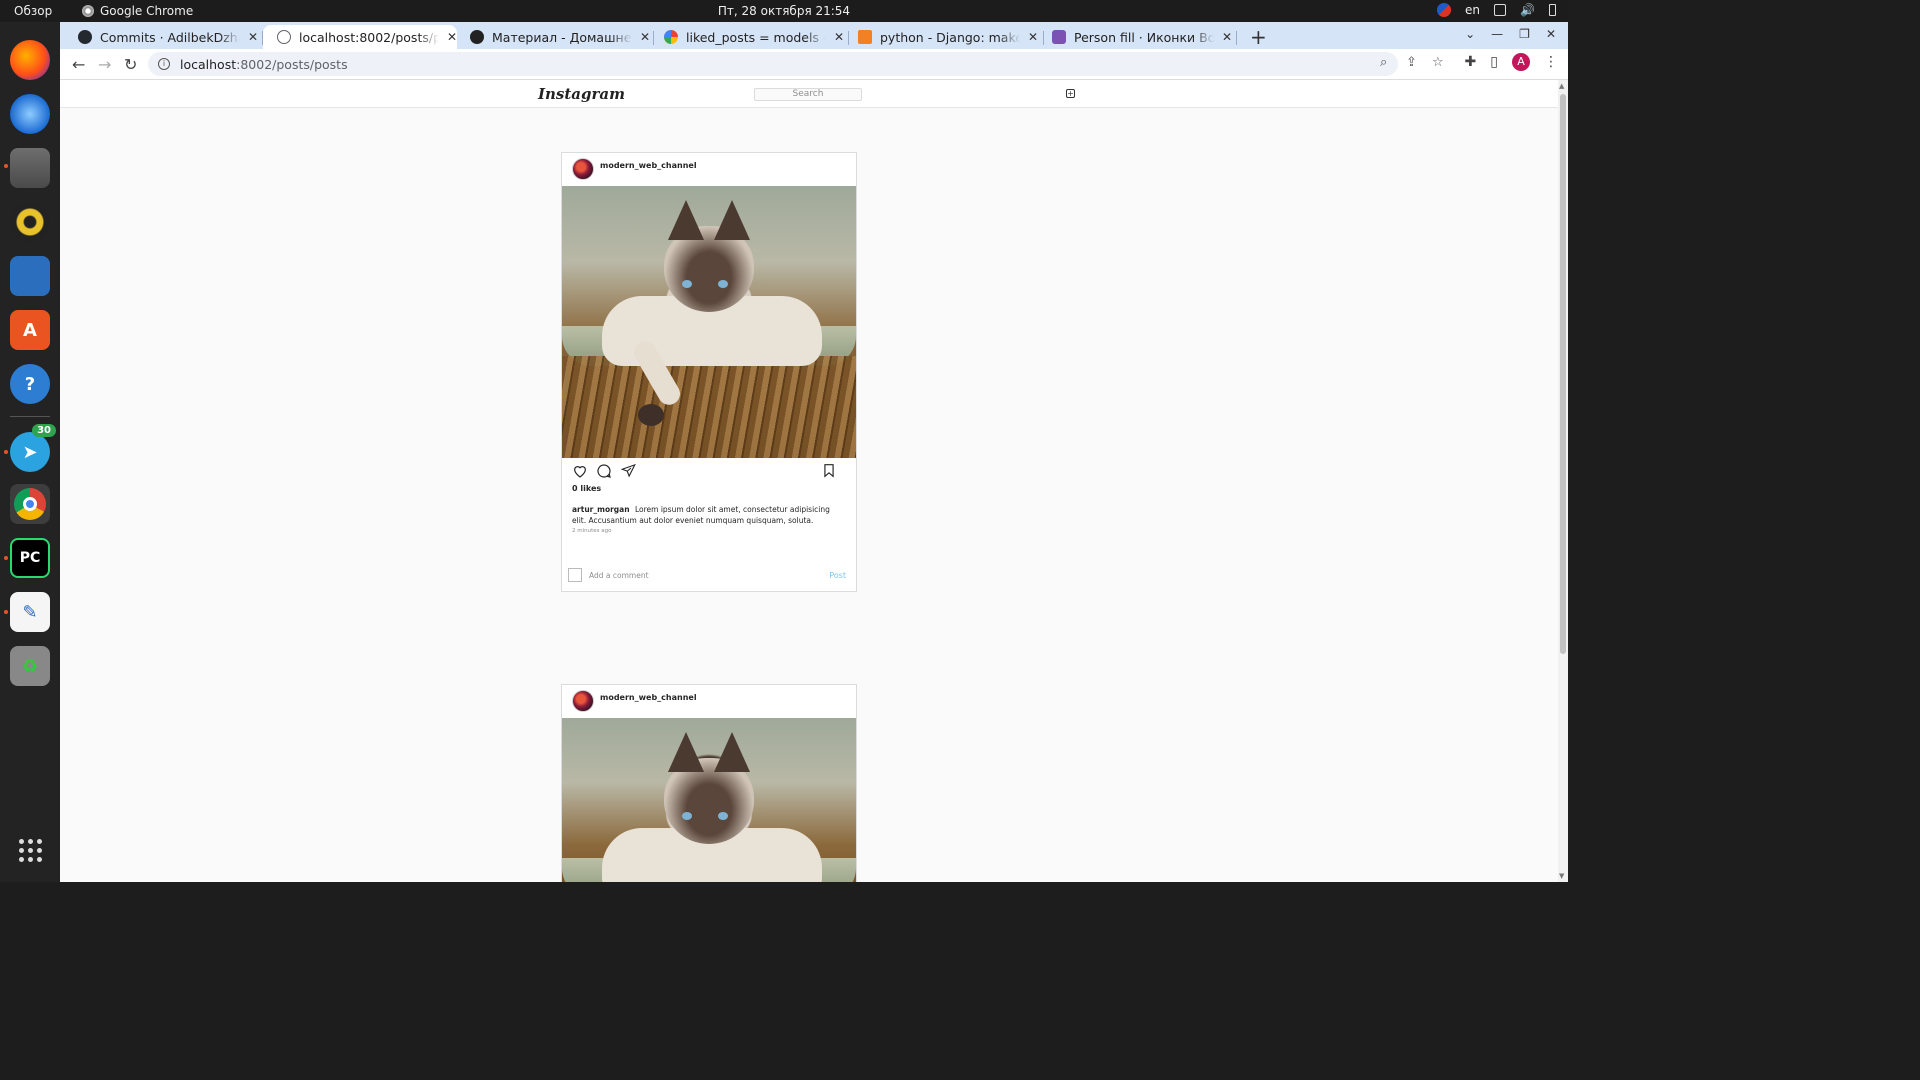 The image size is (1920, 1080). I want to click on comment-input: Add a comment, so click(619, 575).